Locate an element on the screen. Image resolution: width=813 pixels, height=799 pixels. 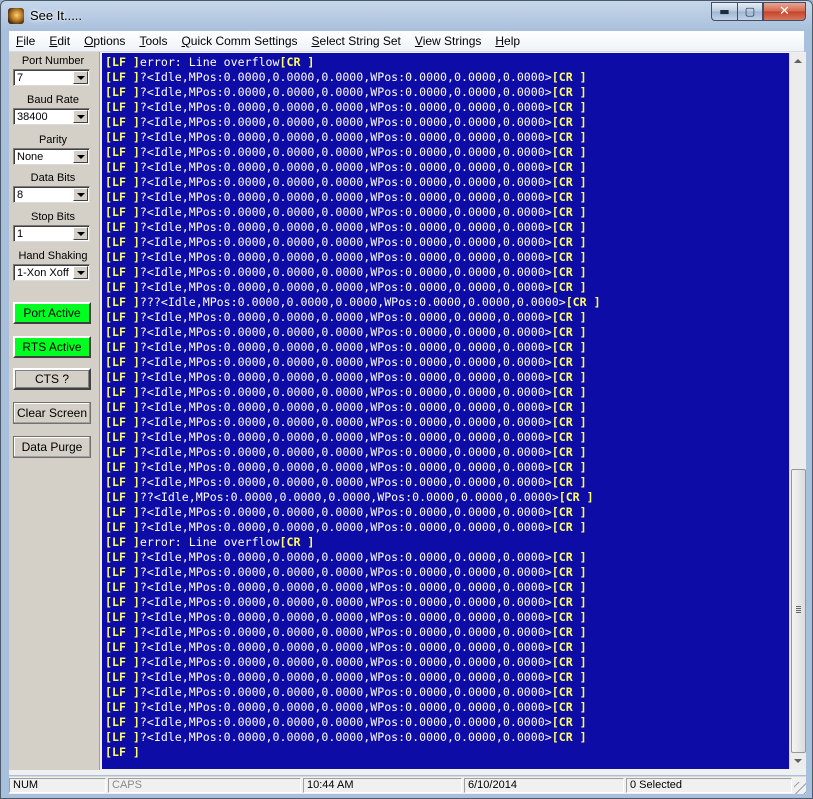
baud-rate-select: 38400 is located at coordinates (51, 116).